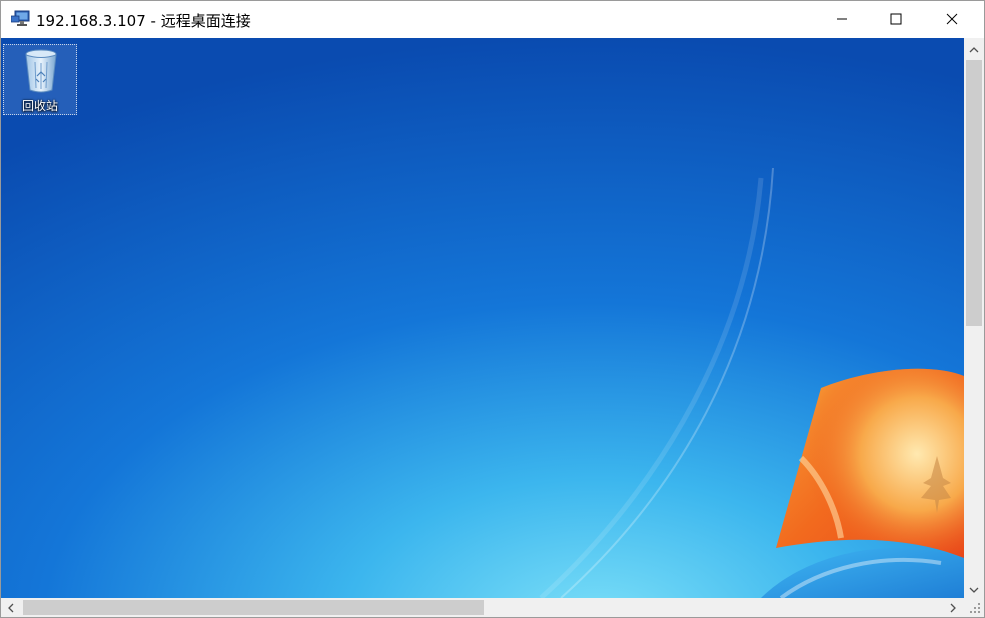 The width and height of the screenshot is (985, 618). I want to click on close-button, so click(952, 19).